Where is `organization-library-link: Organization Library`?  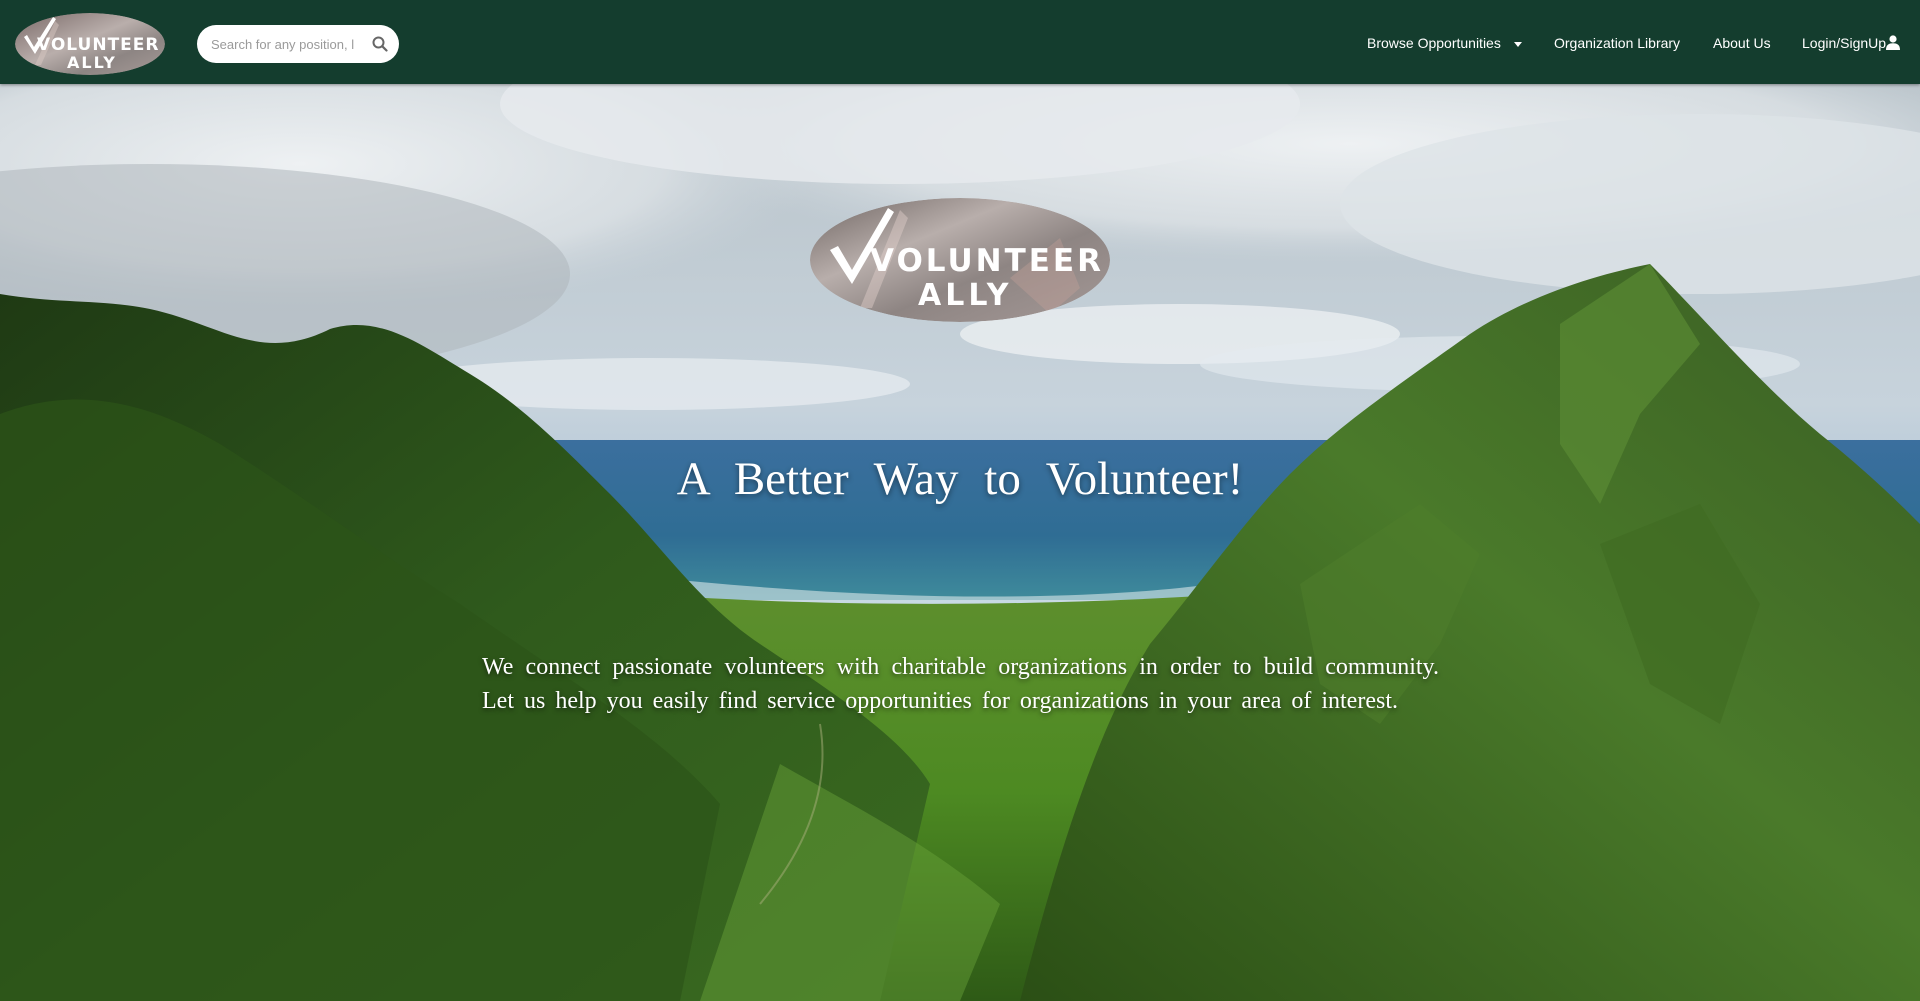 organization-library-link: Organization Library is located at coordinates (1617, 43).